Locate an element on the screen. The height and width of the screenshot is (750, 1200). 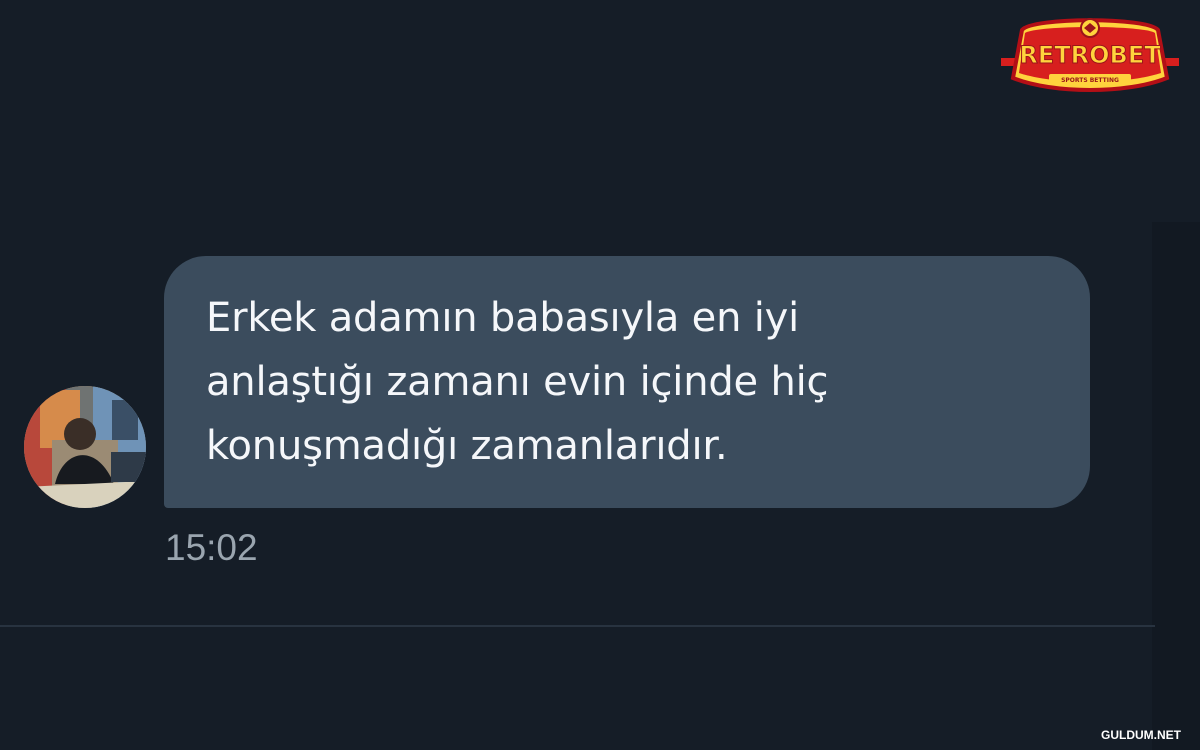
profile-photo-icon is located at coordinates (85, 447).